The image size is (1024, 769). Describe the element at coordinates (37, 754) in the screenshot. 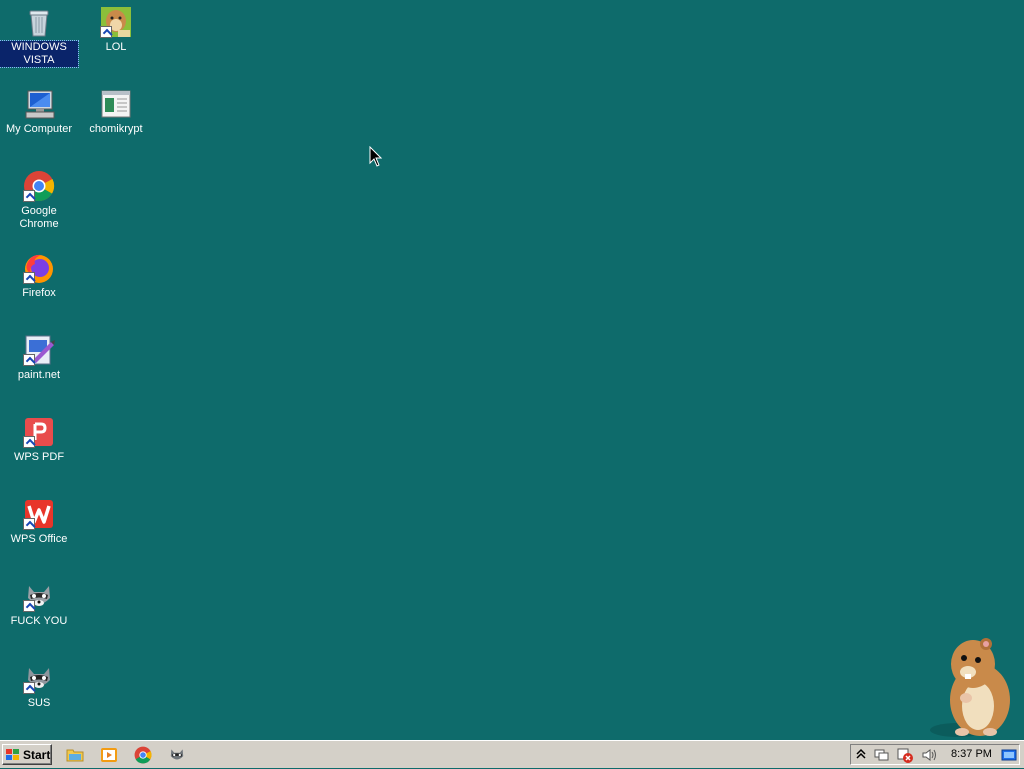

I see `start-label: Start` at that location.